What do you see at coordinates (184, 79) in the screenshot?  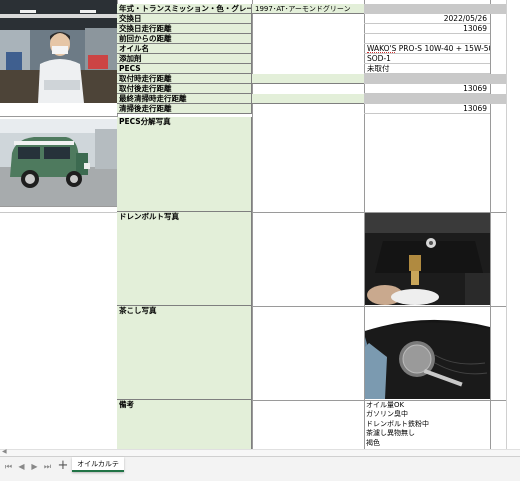 I see `row-label-install-mileage: 取付時走行距離` at bounding box center [184, 79].